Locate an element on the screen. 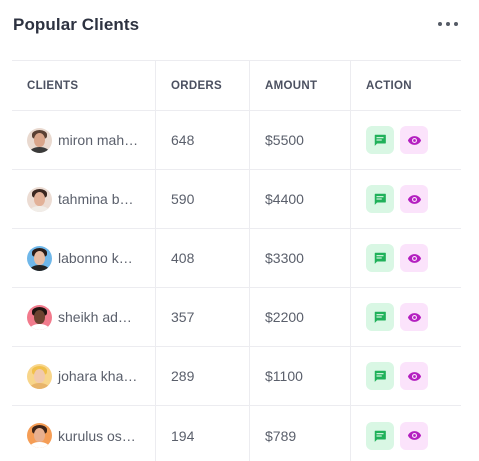 The width and height of the screenshot is (479, 461). column-header-orders: ORDERS is located at coordinates (203, 85).